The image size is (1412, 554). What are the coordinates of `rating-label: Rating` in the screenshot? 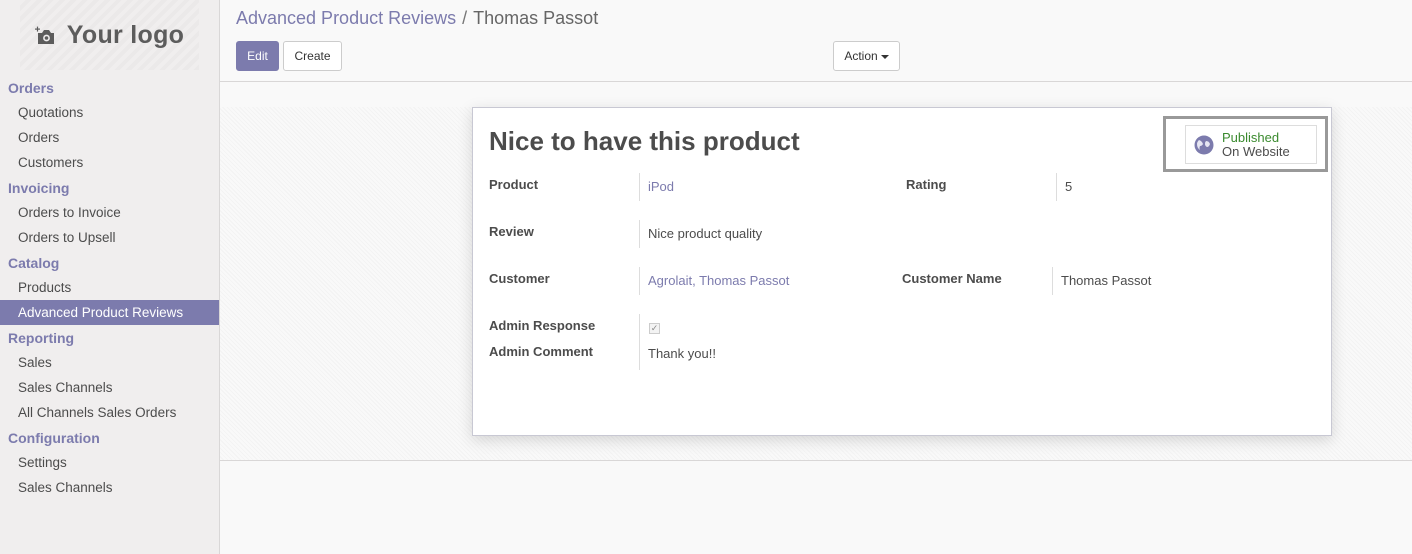 It's located at (926, 184).